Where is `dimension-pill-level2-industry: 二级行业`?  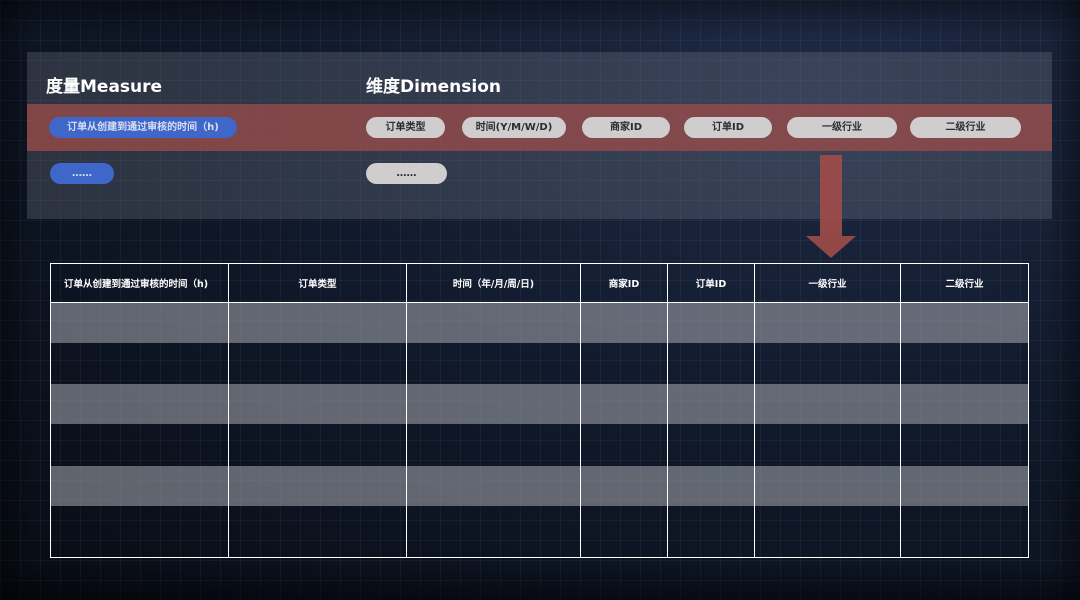 dimension-pill-level2-industry: 二级行业 is located at coordinates (965, 127).